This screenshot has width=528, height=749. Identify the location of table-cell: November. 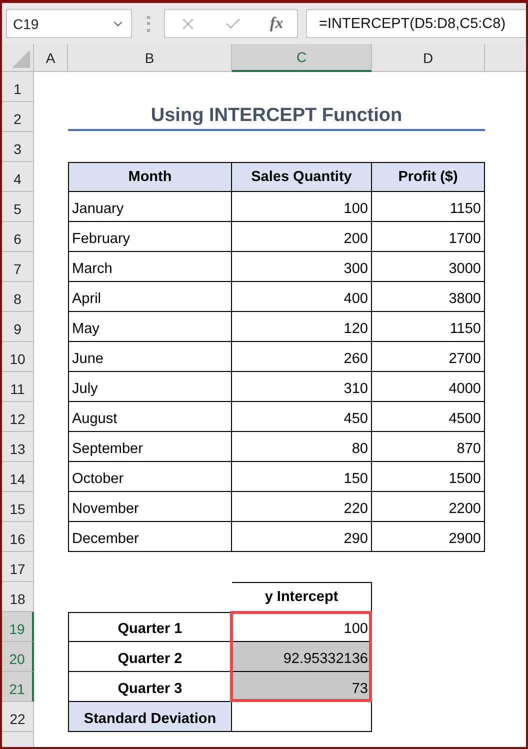
(150, 507).